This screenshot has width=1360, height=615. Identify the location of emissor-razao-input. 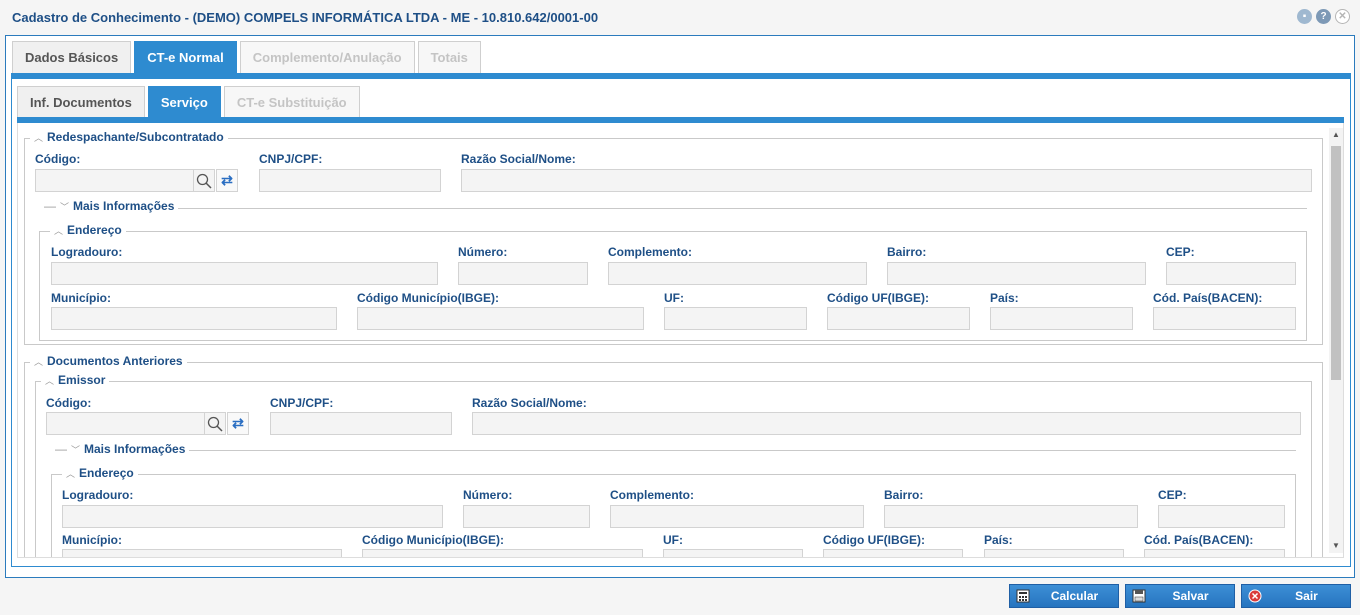
(886, 423).